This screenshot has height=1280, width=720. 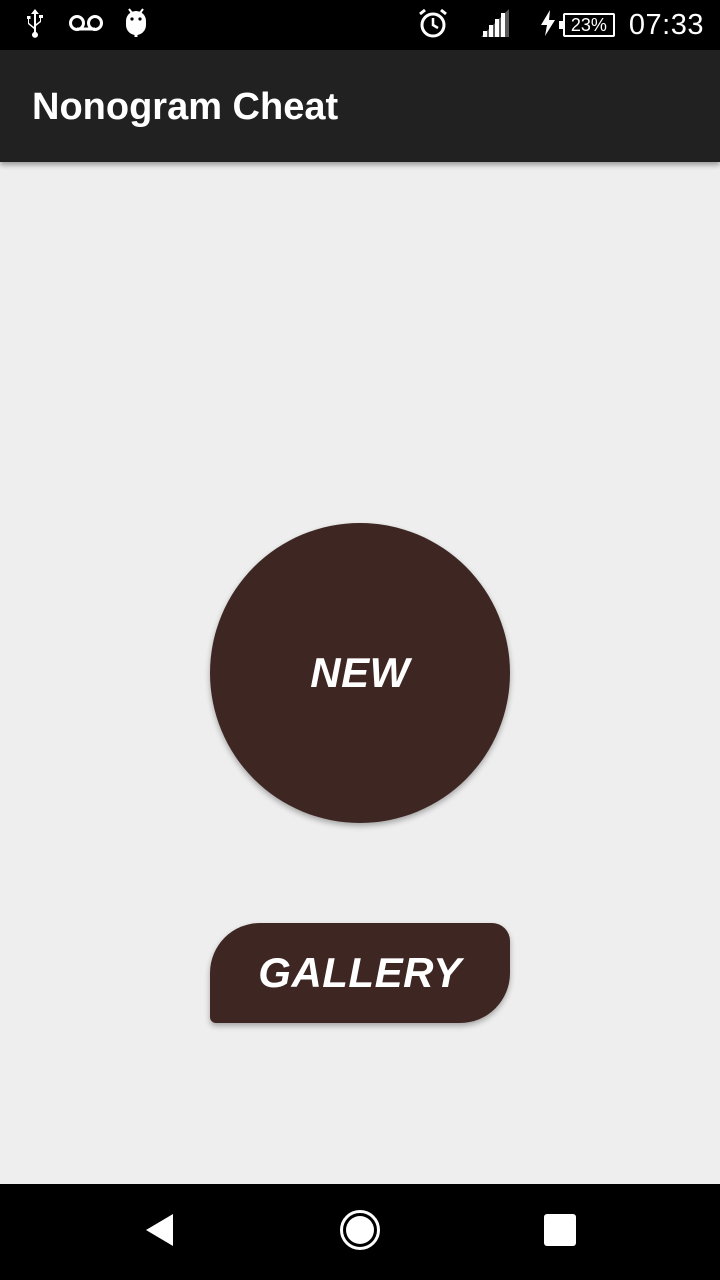 What do you see at coordinates (86, 25) in the screenshot?
I see `voicemail-icon` at bounding box center [86, 25].